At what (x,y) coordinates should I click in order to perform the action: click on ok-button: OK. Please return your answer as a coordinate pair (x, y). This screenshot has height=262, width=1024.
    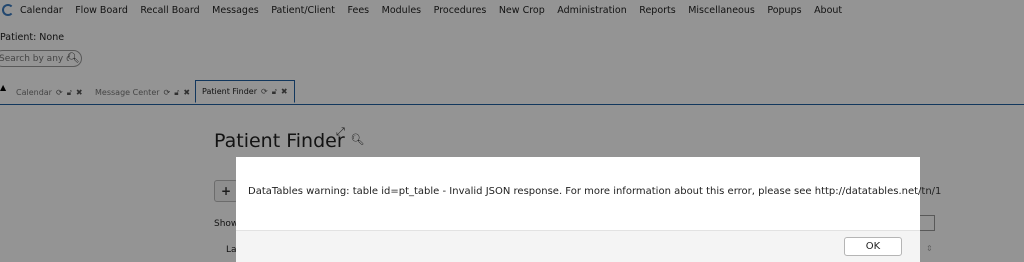
    Looking at the image, I should click on (873, 246).